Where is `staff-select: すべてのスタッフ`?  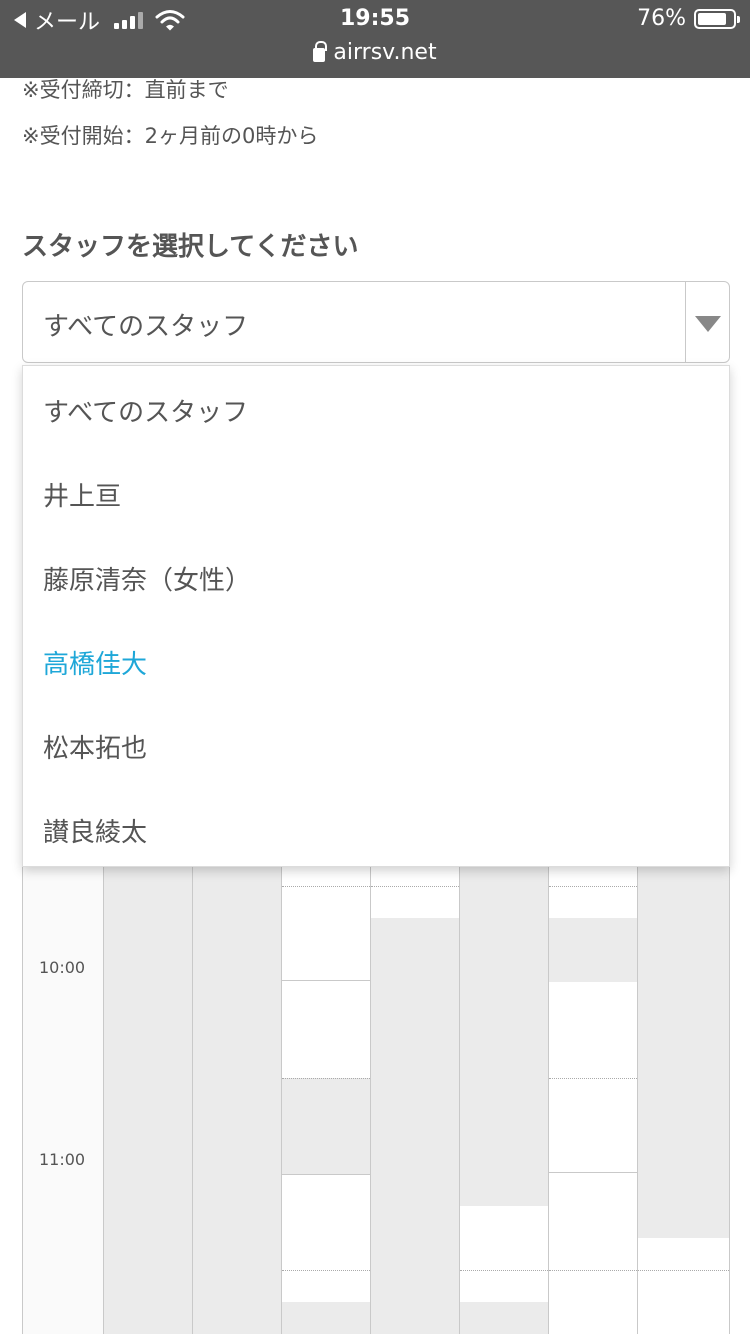 staff-select: すべてのスタッフ is located at coordinates (376, 322).